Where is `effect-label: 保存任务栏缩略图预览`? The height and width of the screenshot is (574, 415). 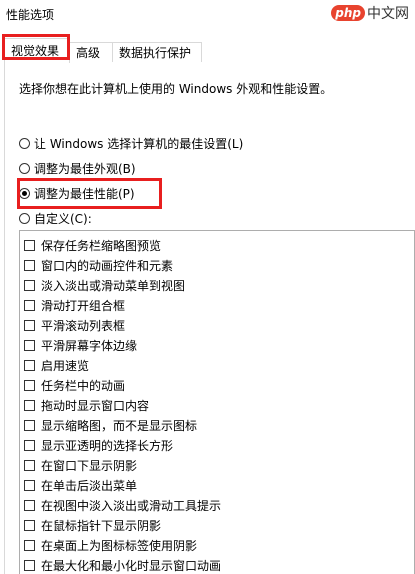 effect-label: 保存任务栏缩略图预览 is located at coordinates (101, 245).